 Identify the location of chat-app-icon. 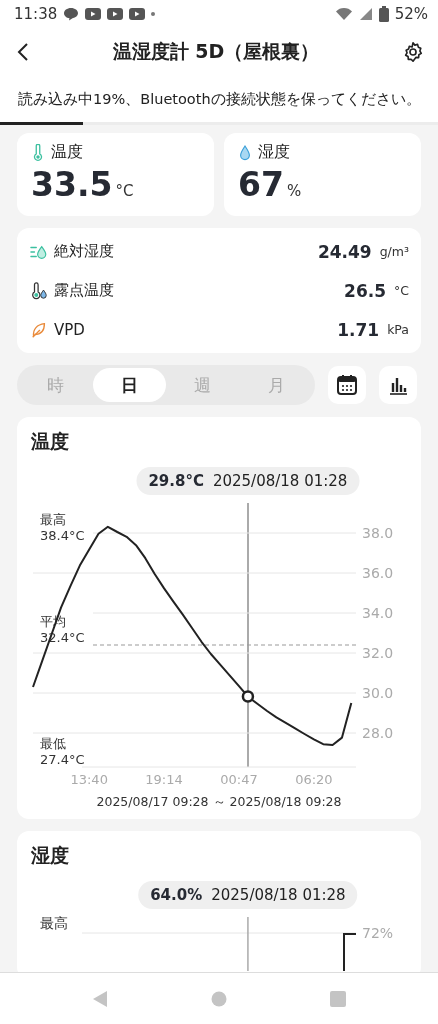
(71, 14).